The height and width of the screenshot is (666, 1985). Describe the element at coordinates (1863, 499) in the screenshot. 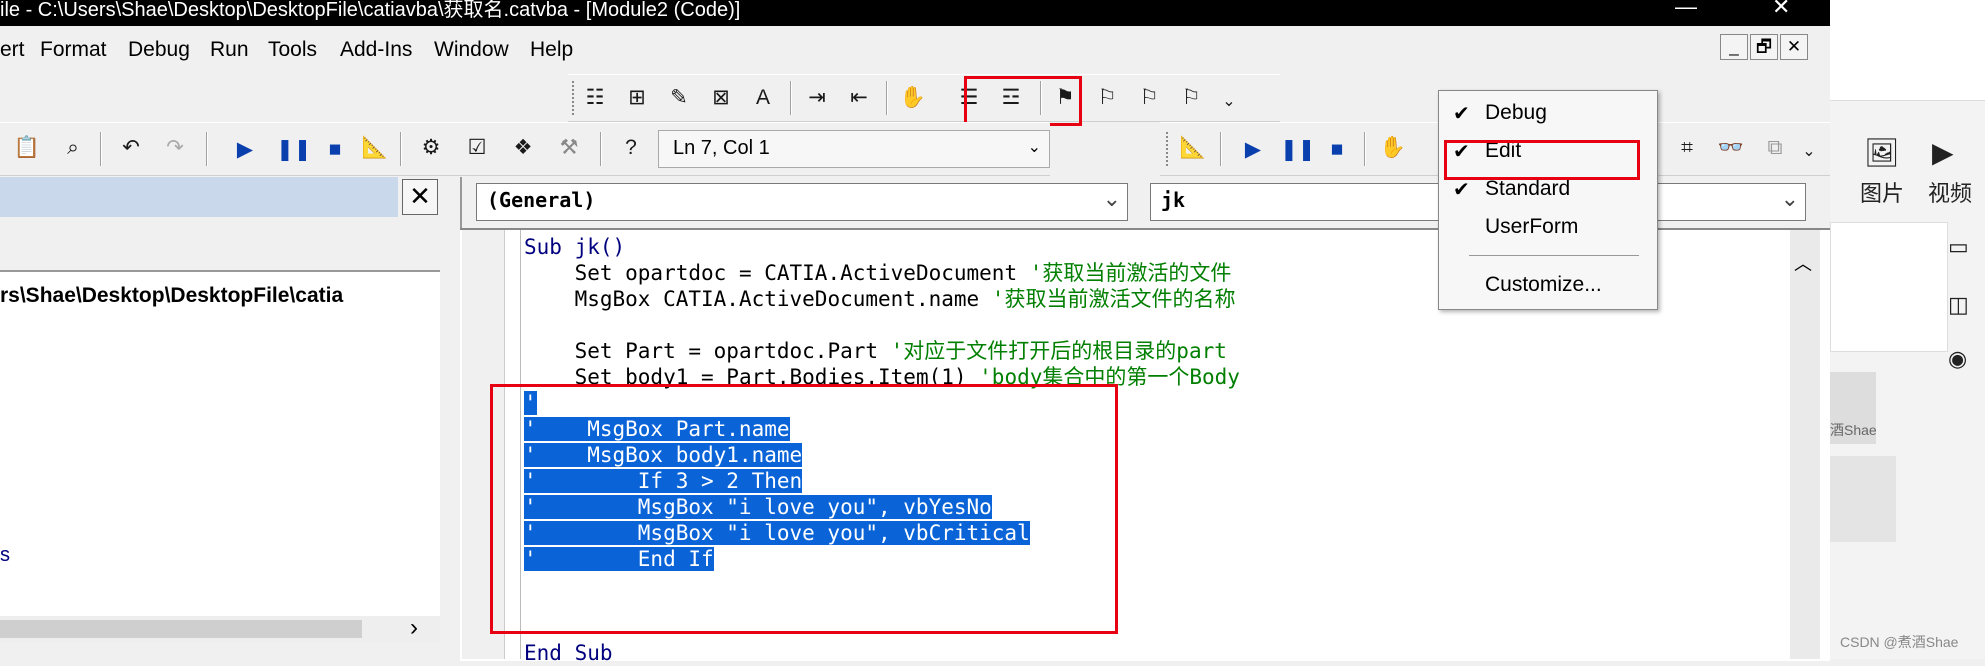

I see `panel-block` at that location.